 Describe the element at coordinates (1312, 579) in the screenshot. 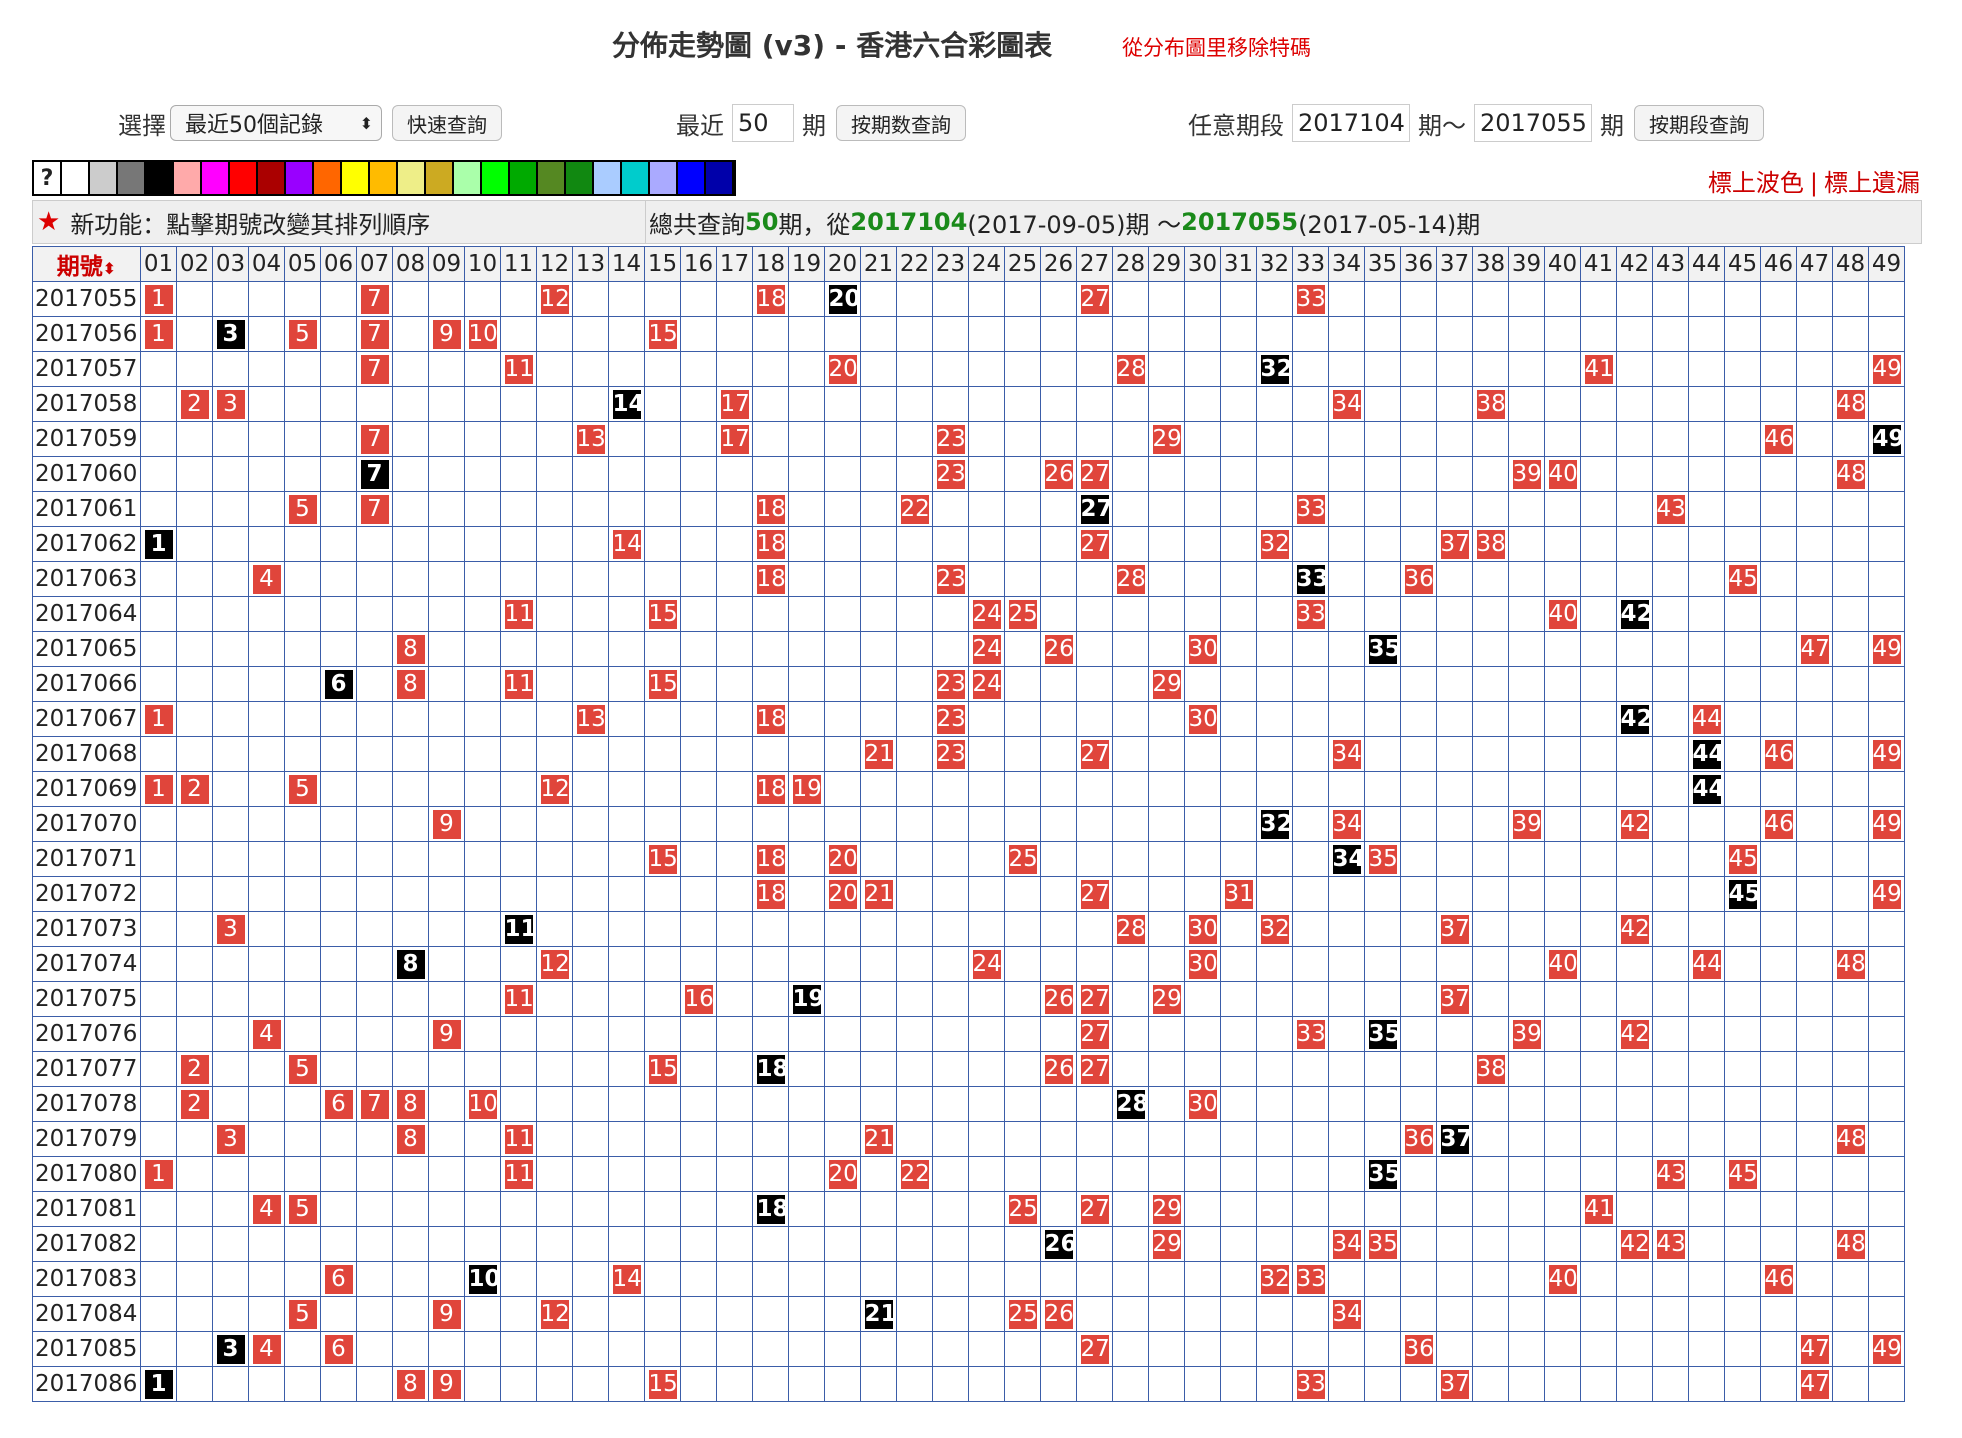

I see `special-number-ball: 33` at that location.